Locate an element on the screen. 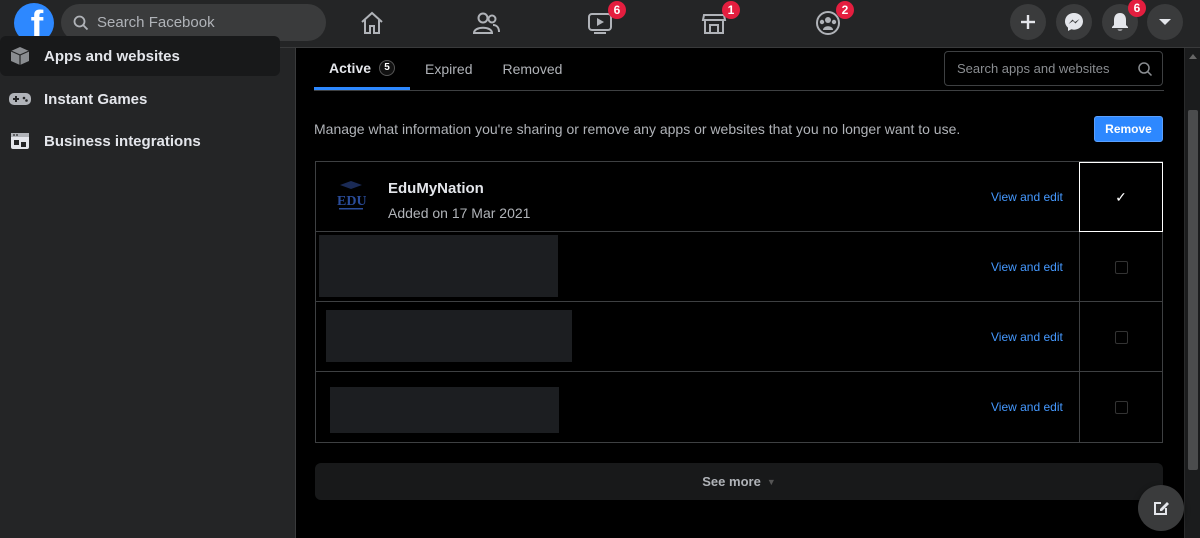  search-apps-input: Search apps and websites is located at coordinates (1053, 68).